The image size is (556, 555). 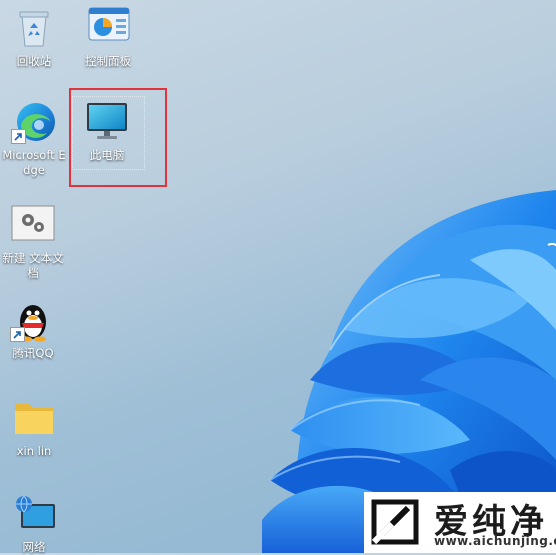 I want to click on desktop-icon-tencent-qq: 腾讯QQ, so click(x=33, y=329).